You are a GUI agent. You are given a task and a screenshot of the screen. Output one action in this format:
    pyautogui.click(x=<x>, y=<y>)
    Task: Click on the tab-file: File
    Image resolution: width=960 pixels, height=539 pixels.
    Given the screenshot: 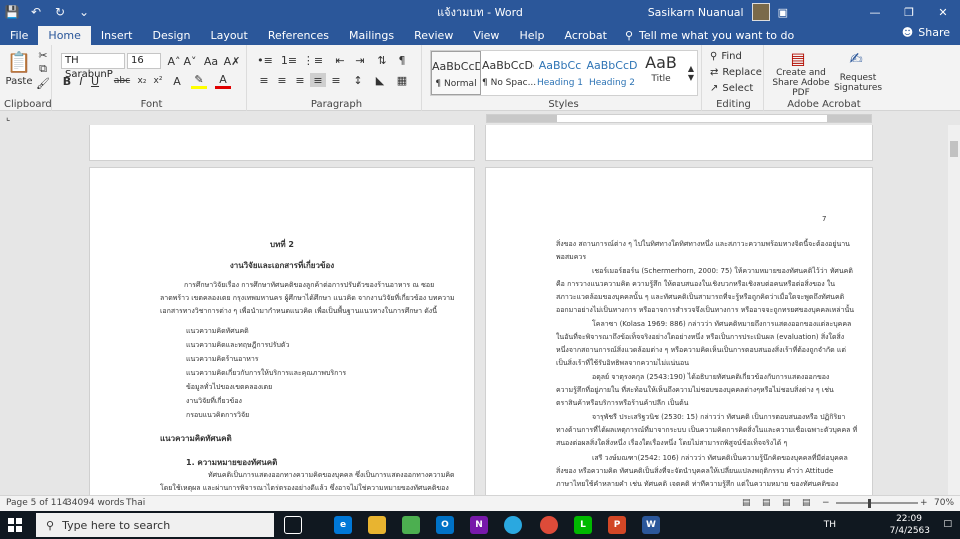 What is the action you would take?
    pyautogui.click(x=19, y=35)
    